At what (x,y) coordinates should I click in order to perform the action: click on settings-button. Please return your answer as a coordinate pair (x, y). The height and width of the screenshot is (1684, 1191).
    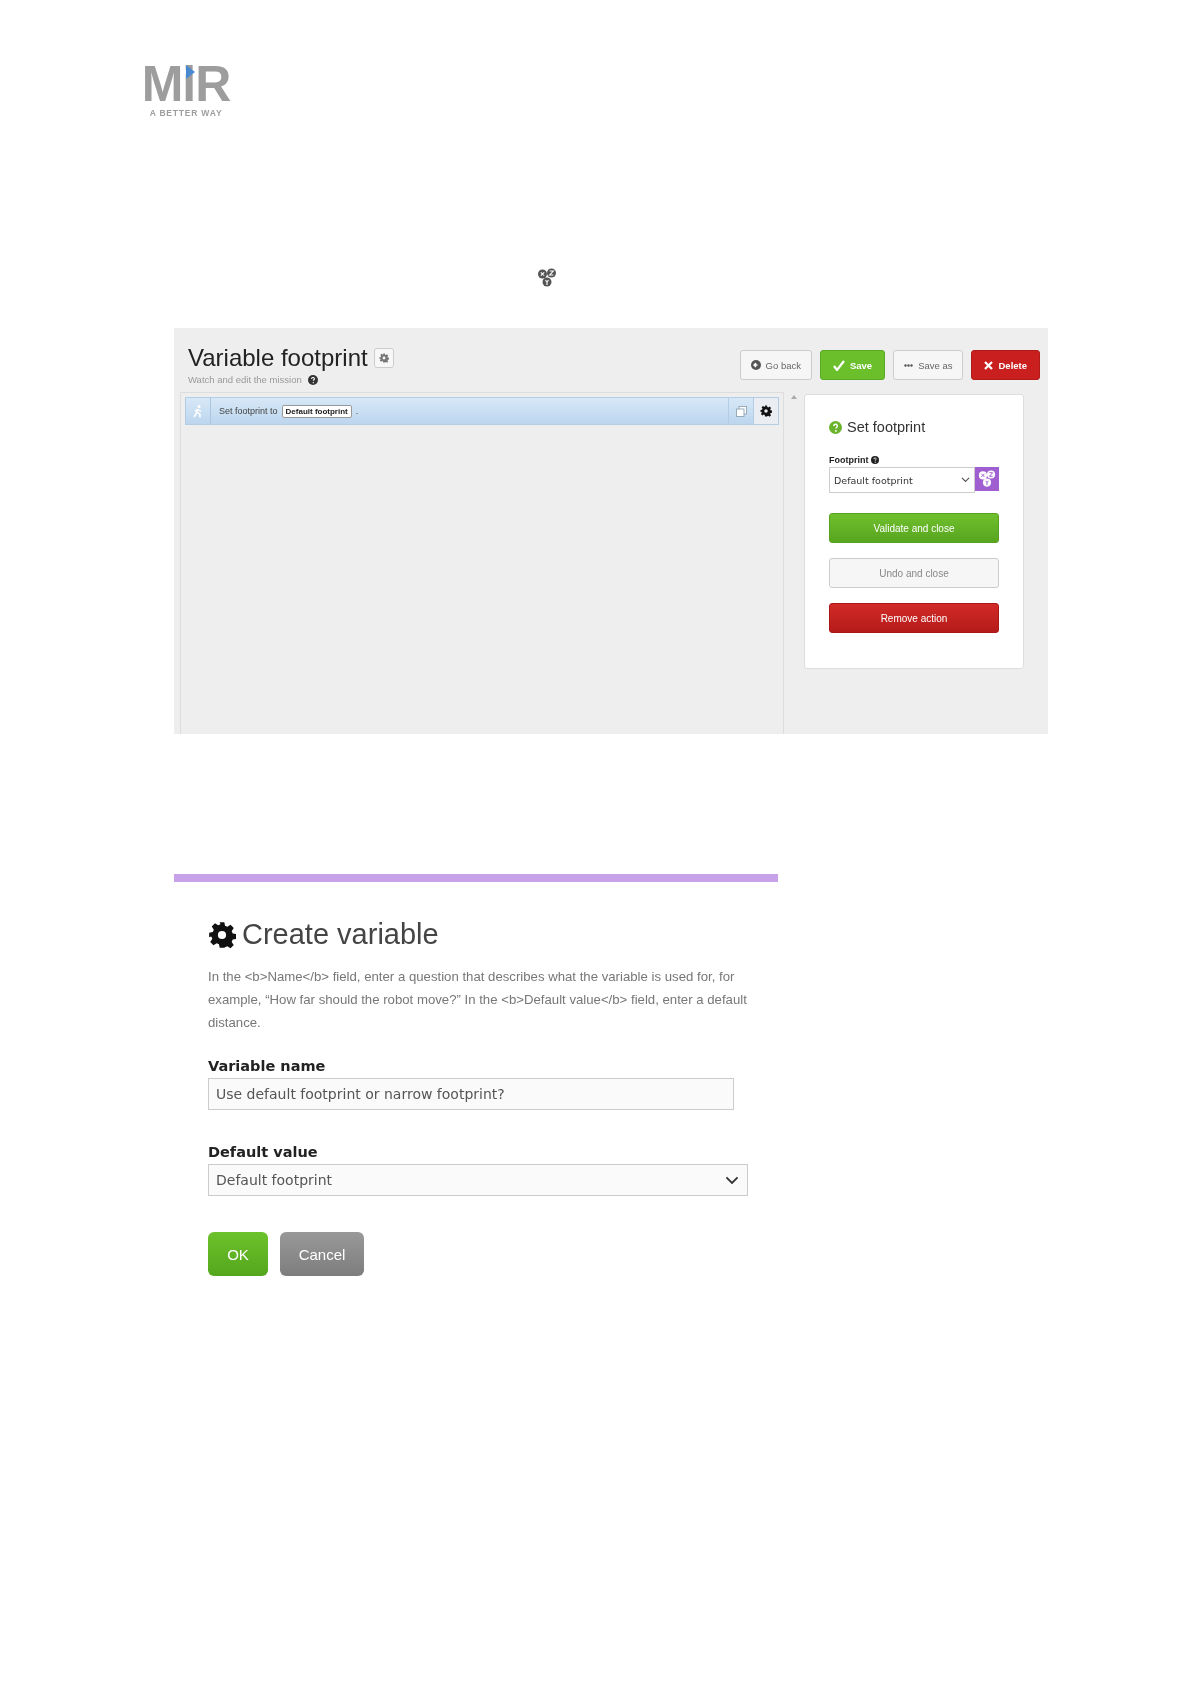
    Looking at the image, I should click on (383, 358).